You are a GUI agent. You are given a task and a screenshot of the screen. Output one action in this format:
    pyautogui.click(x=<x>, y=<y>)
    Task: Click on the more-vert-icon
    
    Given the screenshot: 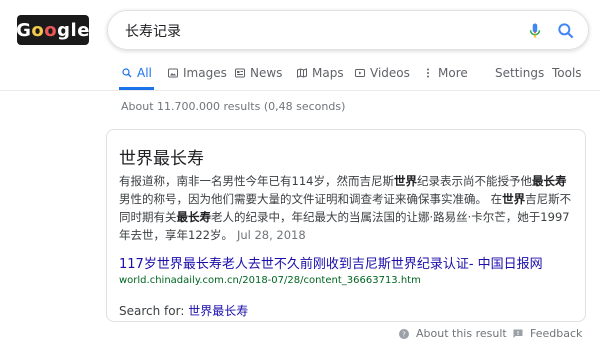 What is the action you would take?
    pyautogui.click(x=428, y=73)
    